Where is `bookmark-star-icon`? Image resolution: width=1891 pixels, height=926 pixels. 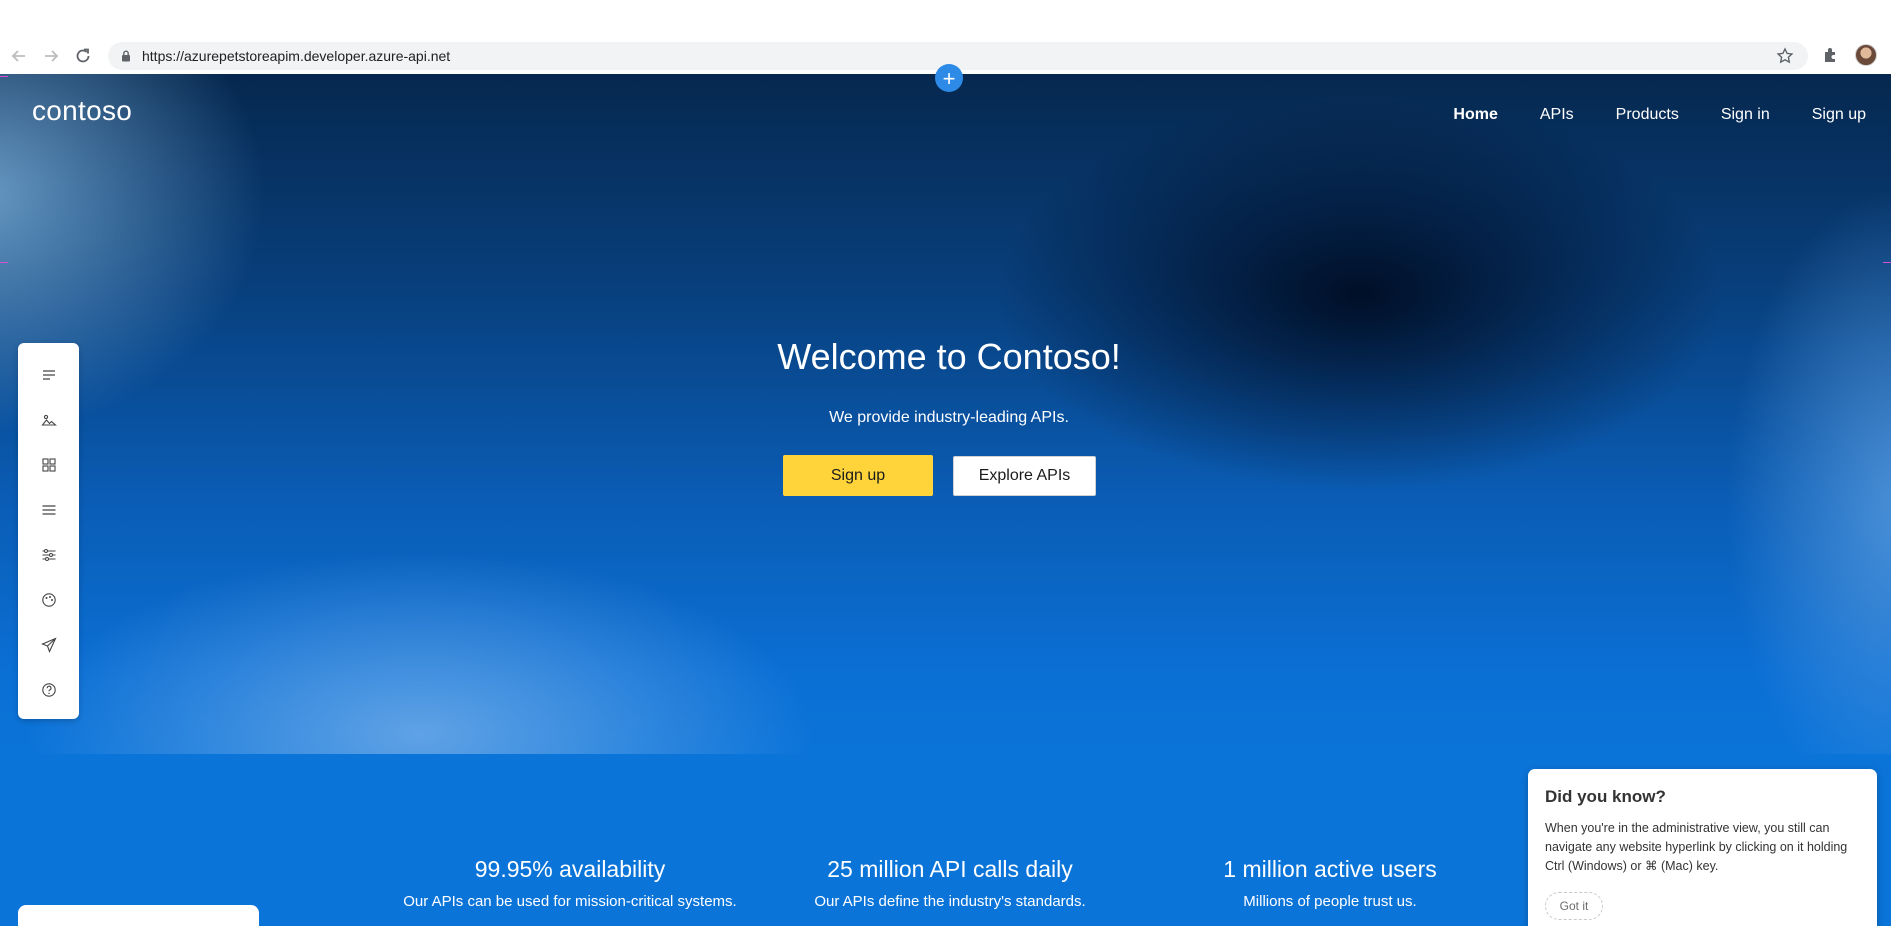 bookmark-star-icon is located at coordinates (1785, 56).